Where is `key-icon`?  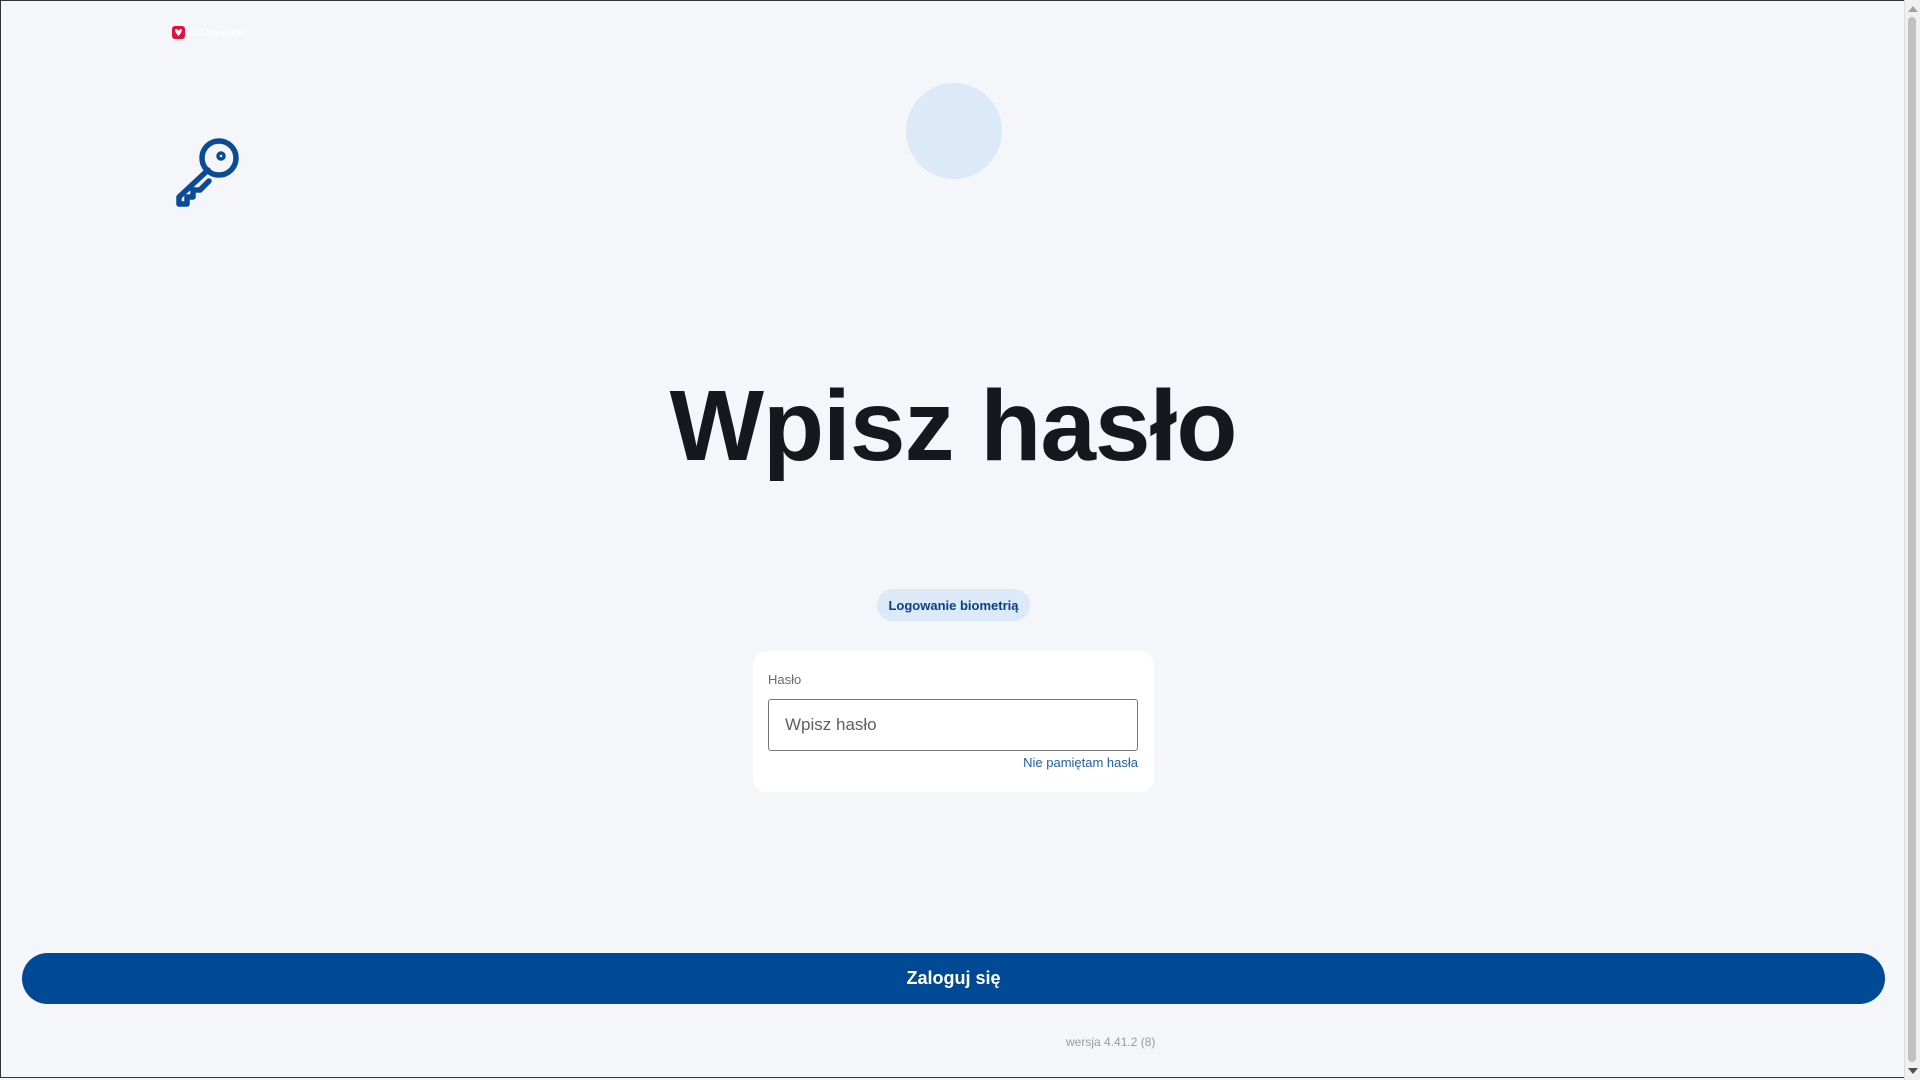
key-icon is located at coordinates (208, 172).